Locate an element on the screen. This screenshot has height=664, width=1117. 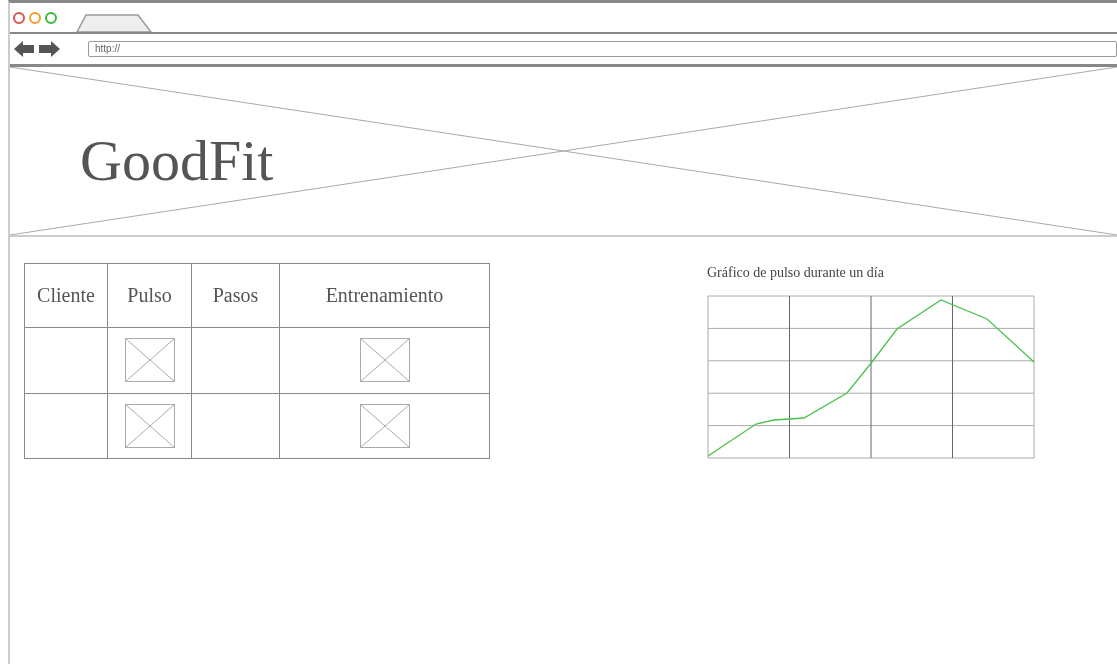
site-title: GoodFit is located at coordinates (177, 160).